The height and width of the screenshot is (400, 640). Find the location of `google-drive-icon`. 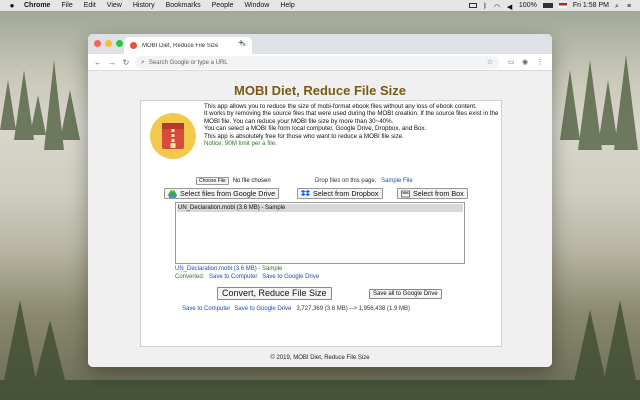

google-drive-icon is located at coordinates (172, 193).